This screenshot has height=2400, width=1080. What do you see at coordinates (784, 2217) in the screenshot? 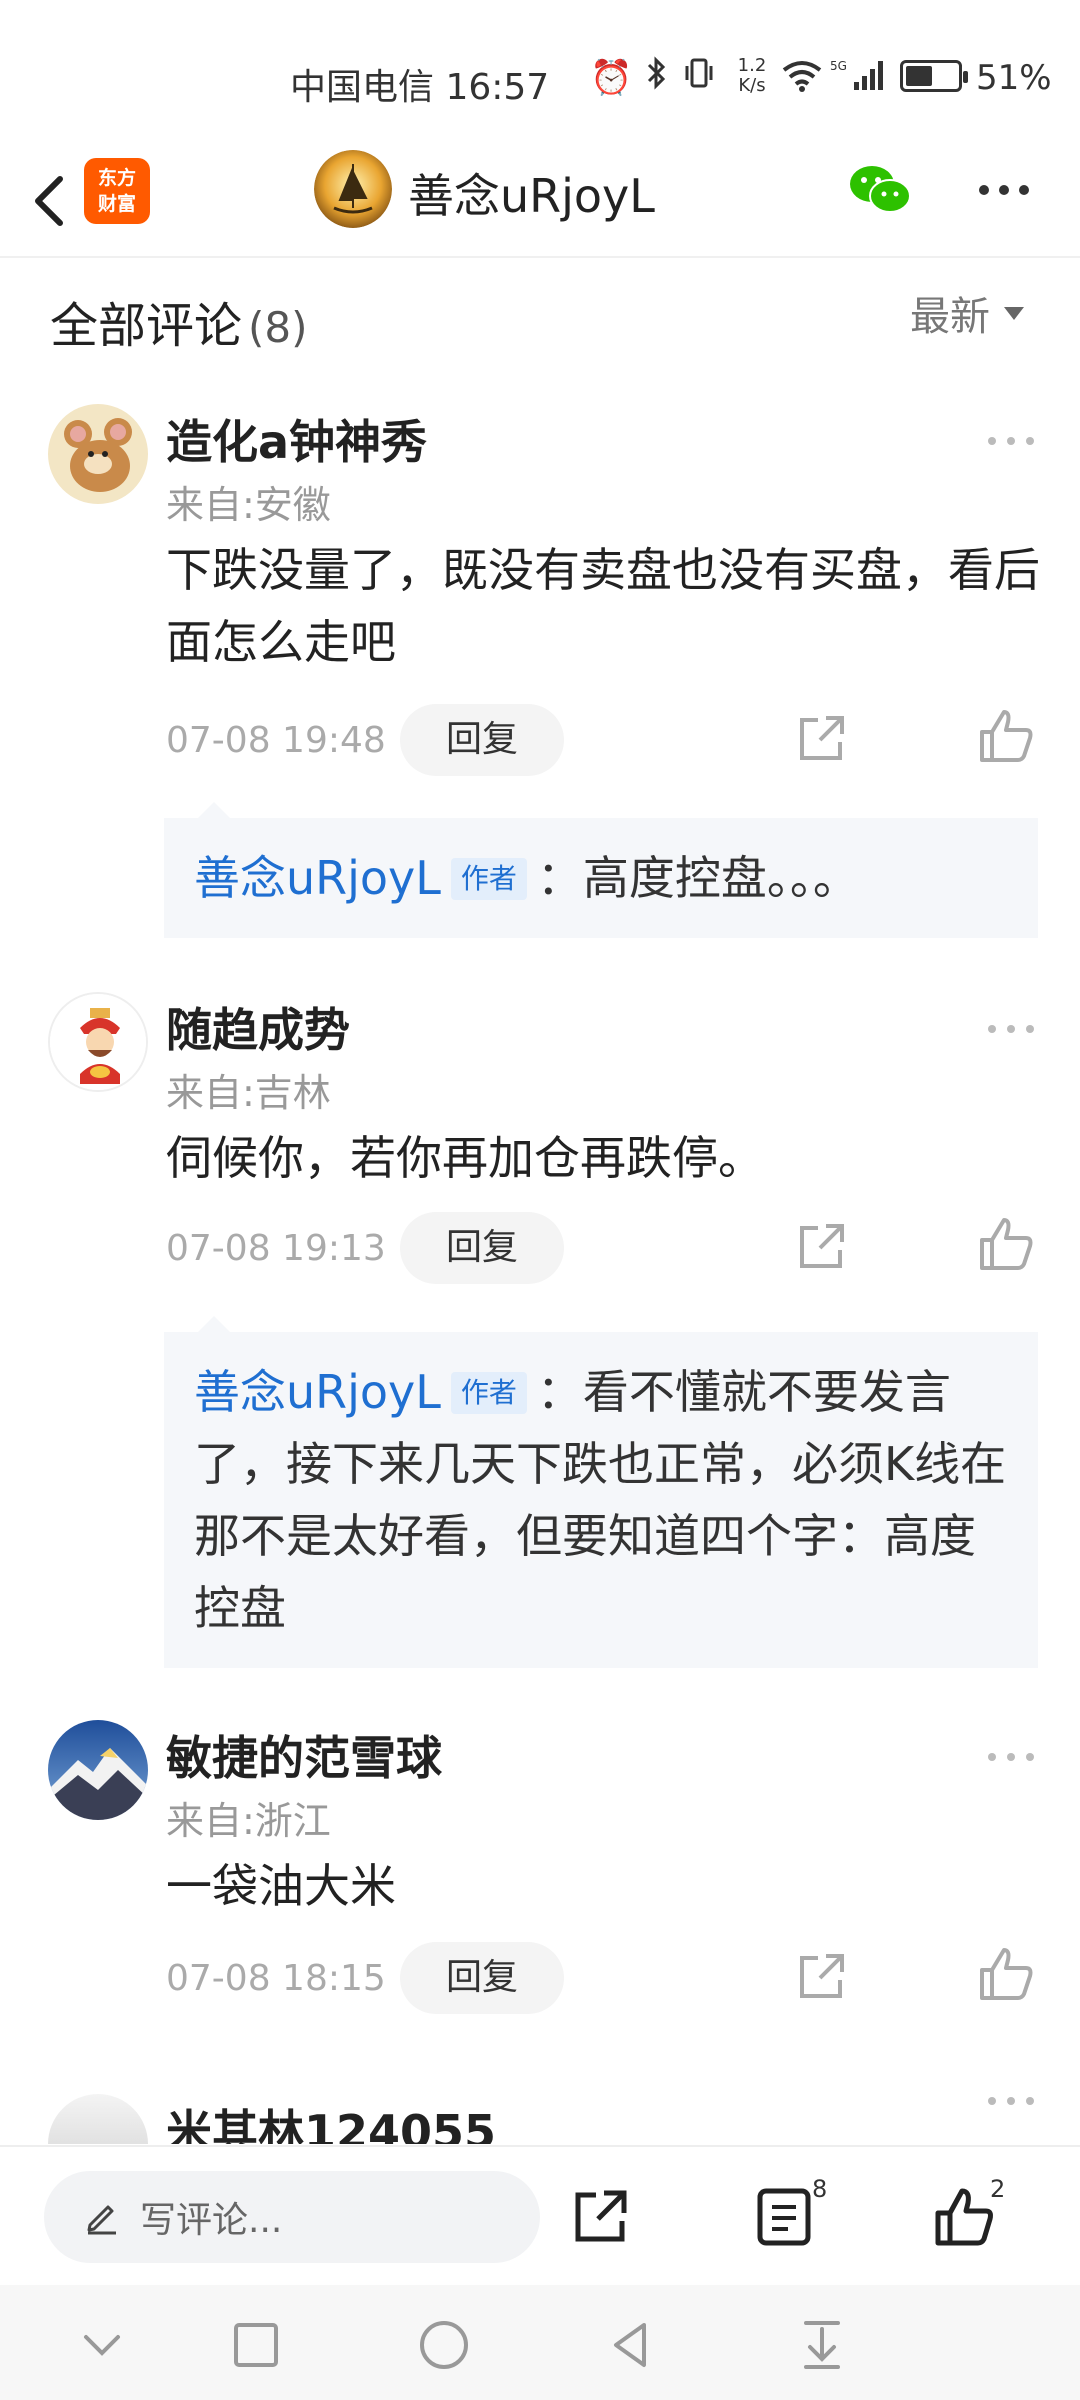
I see `comments-list-icon` at bounding box center [784, 2217].